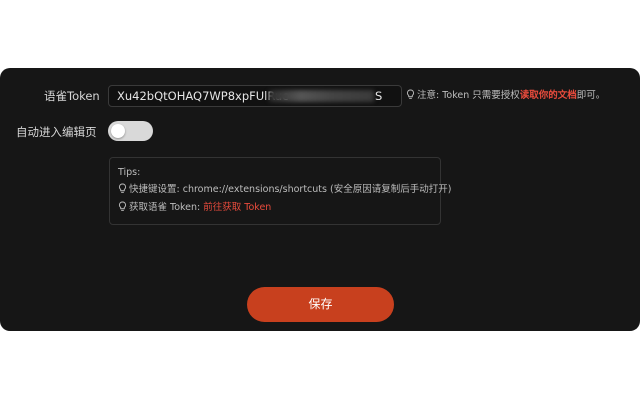 Image resolution: width=640 pixels, height=400 pixels. What do you see at coordinates (118, 131) in the screenshot?
I see `toggle-knob` at bounding box center [118, 131].